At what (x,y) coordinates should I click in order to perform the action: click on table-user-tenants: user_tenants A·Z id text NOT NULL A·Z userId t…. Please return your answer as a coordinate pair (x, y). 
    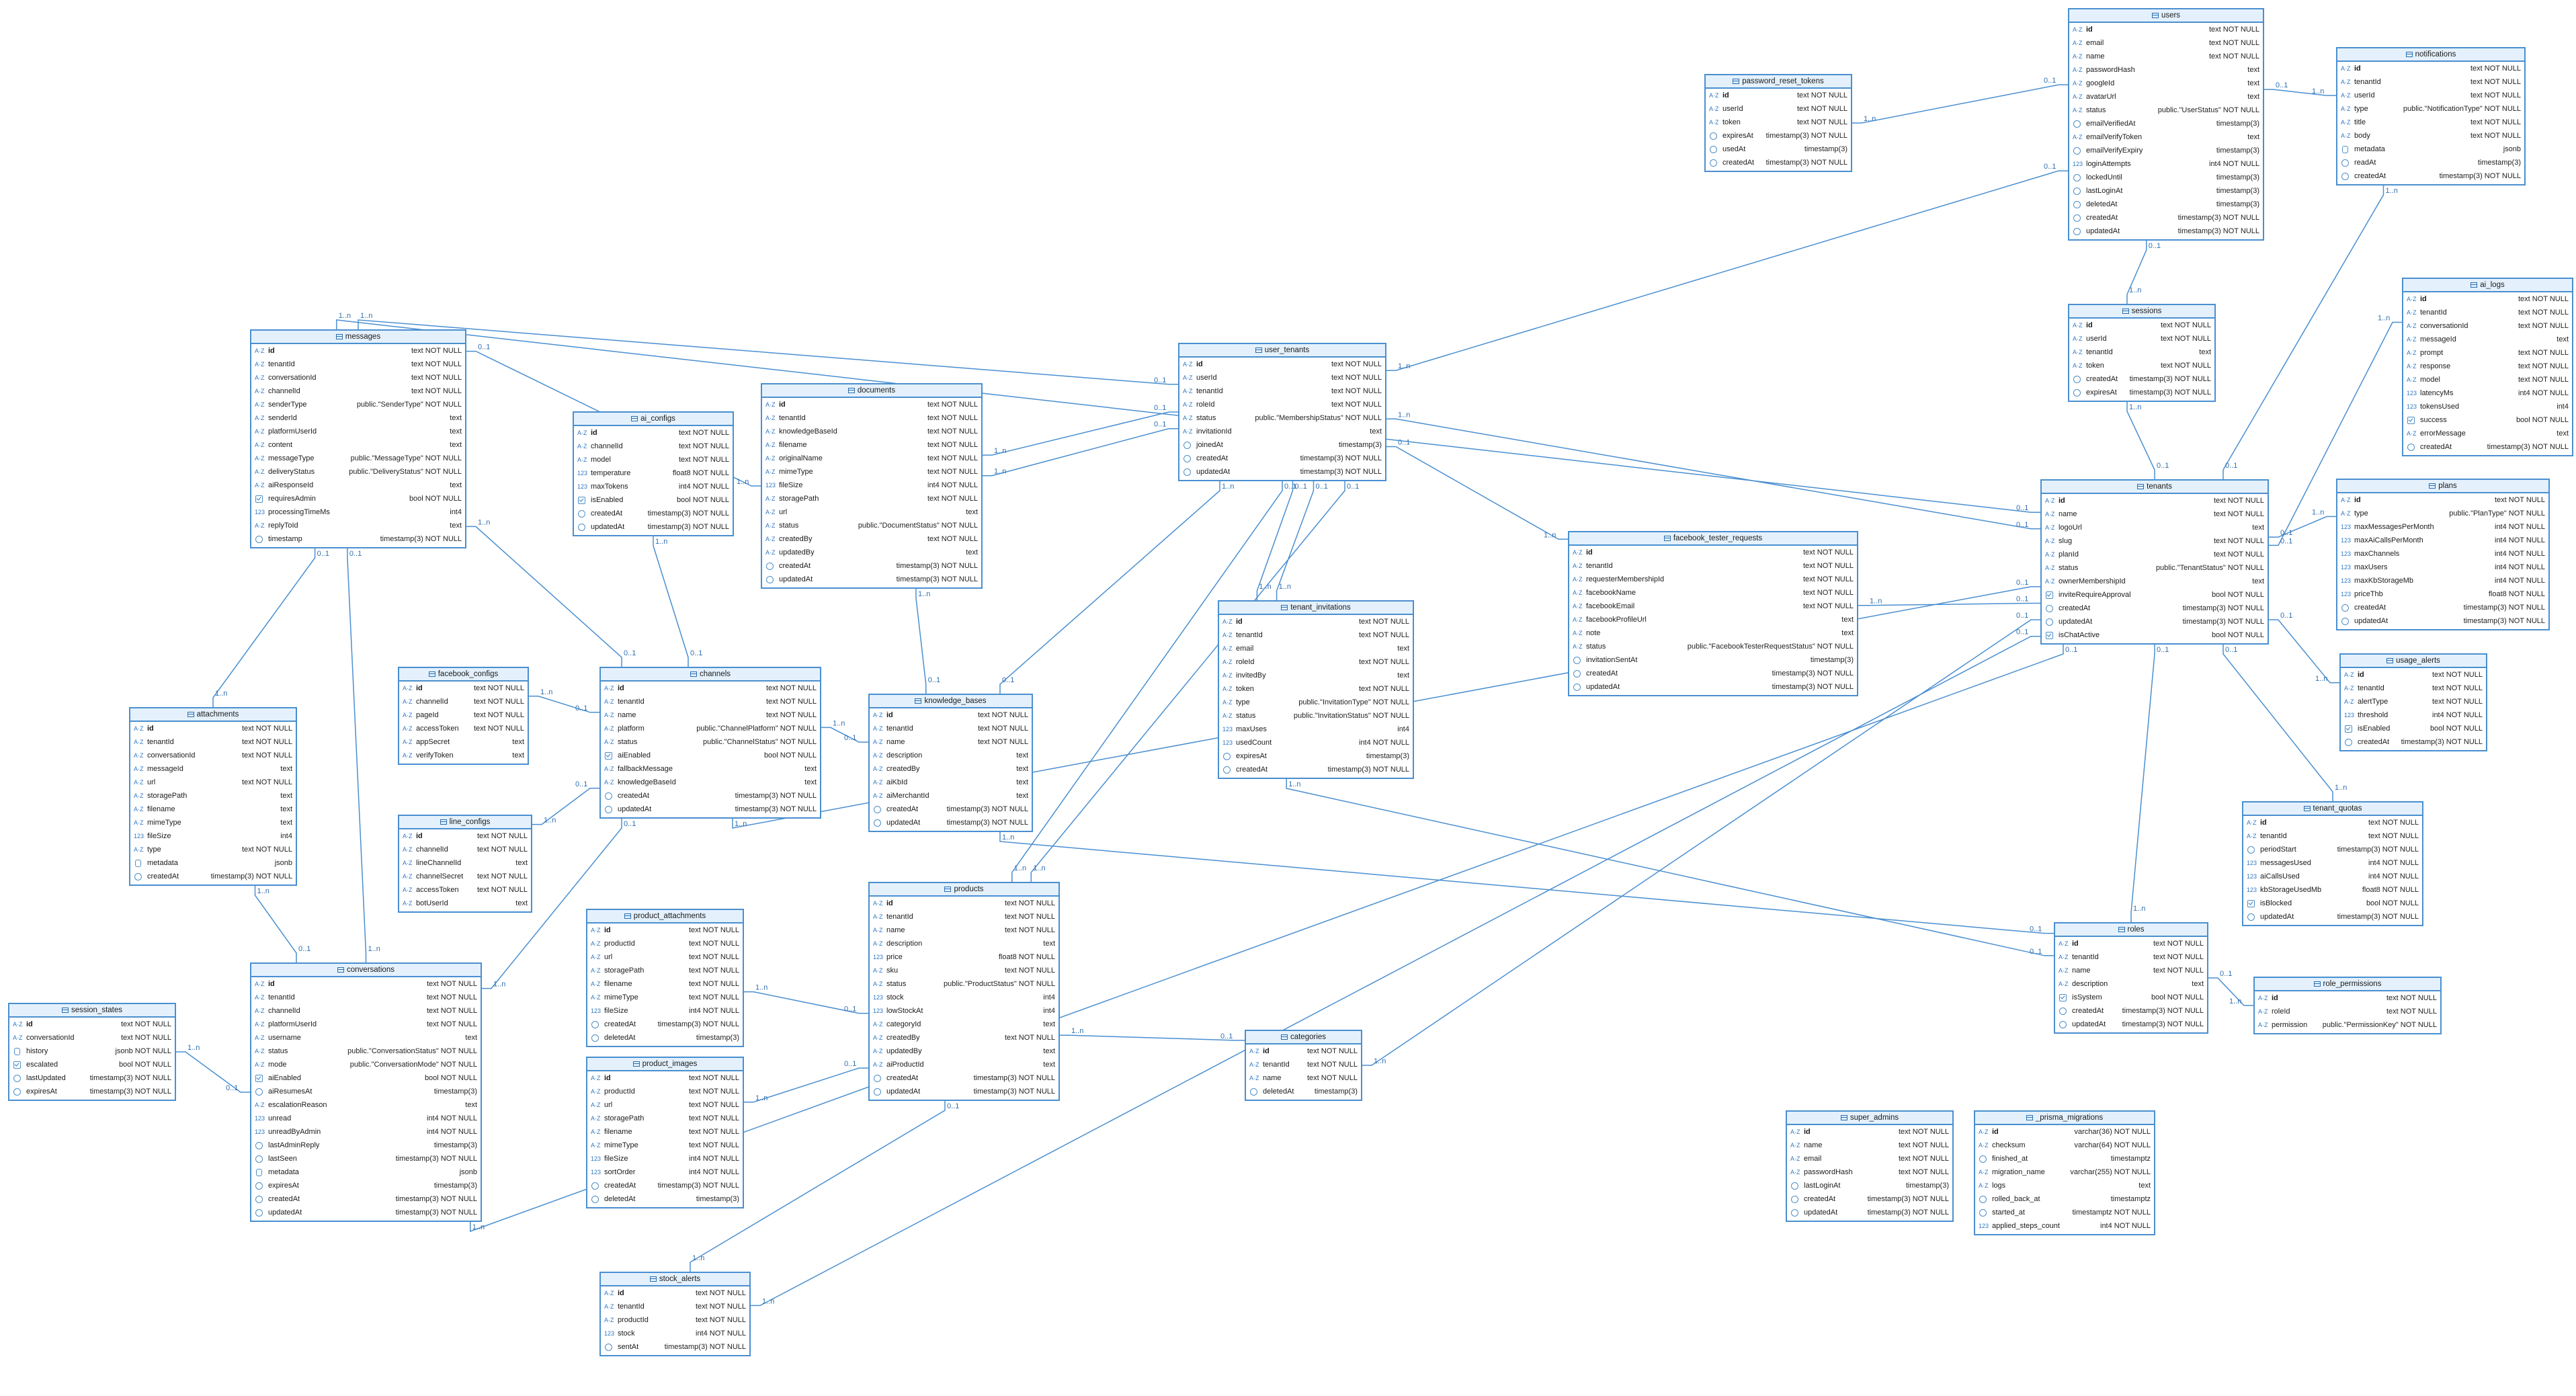
    Looking at the image, I should click on (1282, 412).